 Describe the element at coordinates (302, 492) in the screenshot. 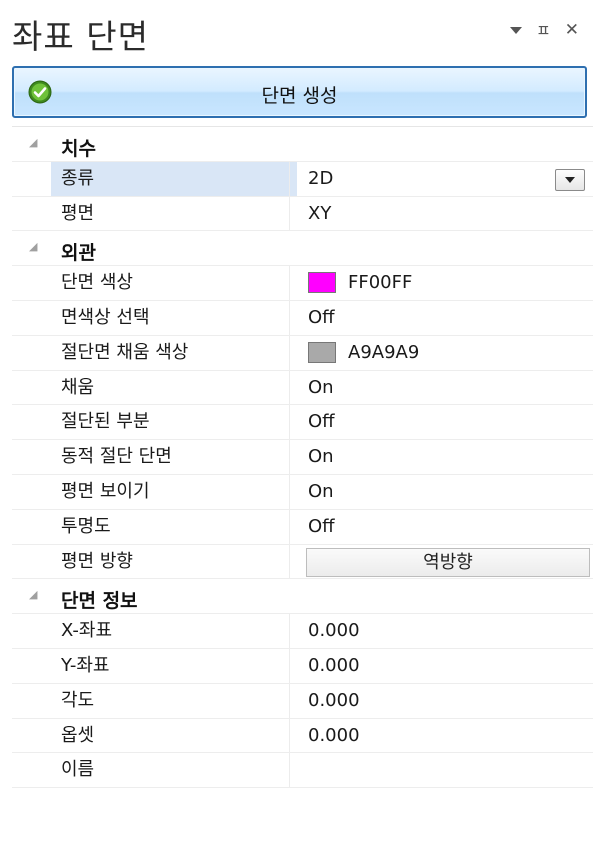

I see `property-row-show-plane: 평면 보이기 On` at that location.